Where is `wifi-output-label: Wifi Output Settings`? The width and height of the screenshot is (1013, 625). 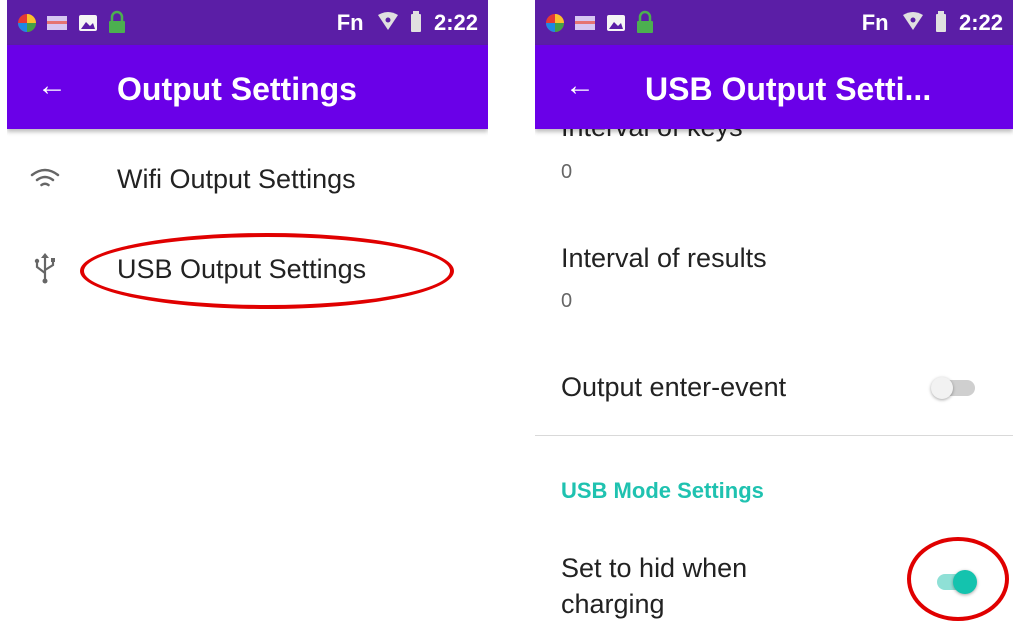
wifi-output-label: Wifi Output Settings is located at coordinates (236, 179).